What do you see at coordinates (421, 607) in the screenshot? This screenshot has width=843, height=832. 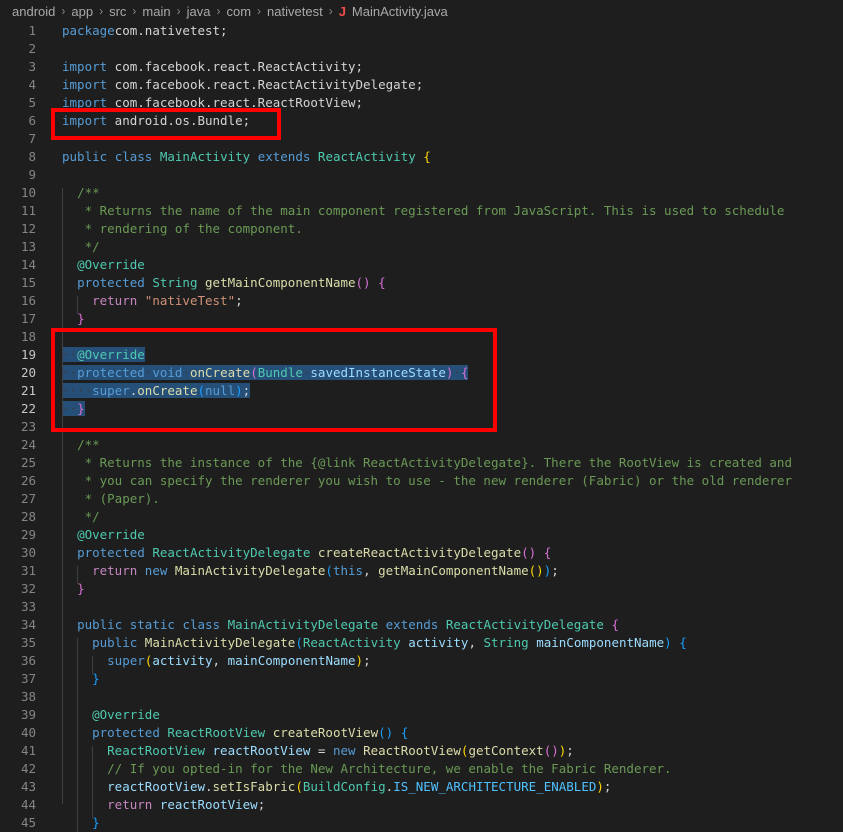 I see `code-line: 33` at bounding box center [421, 607].